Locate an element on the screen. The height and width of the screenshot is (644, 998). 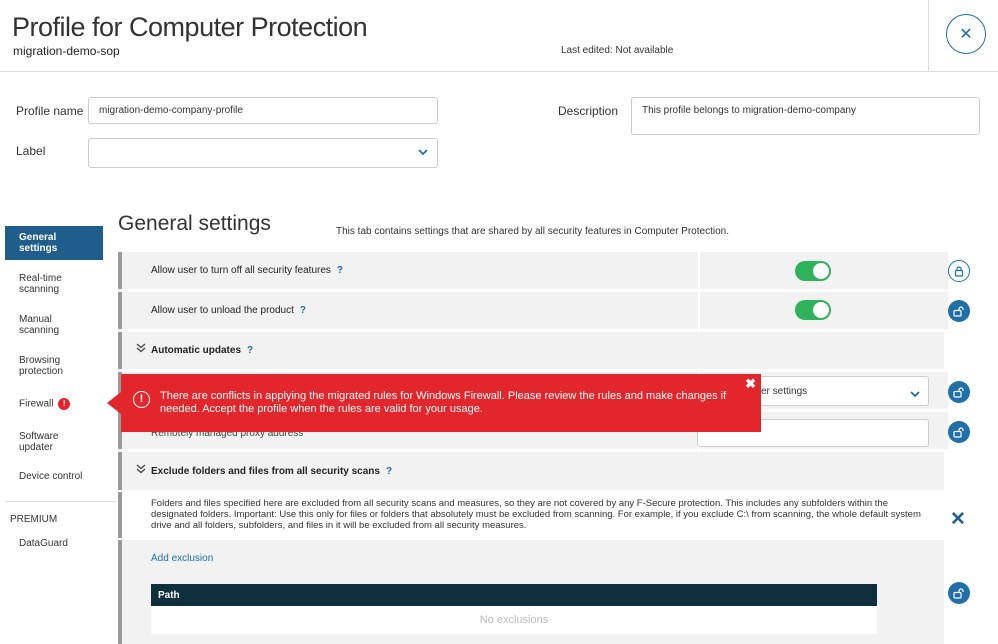
label-field-label: Label is located at coordinates (31, 151).